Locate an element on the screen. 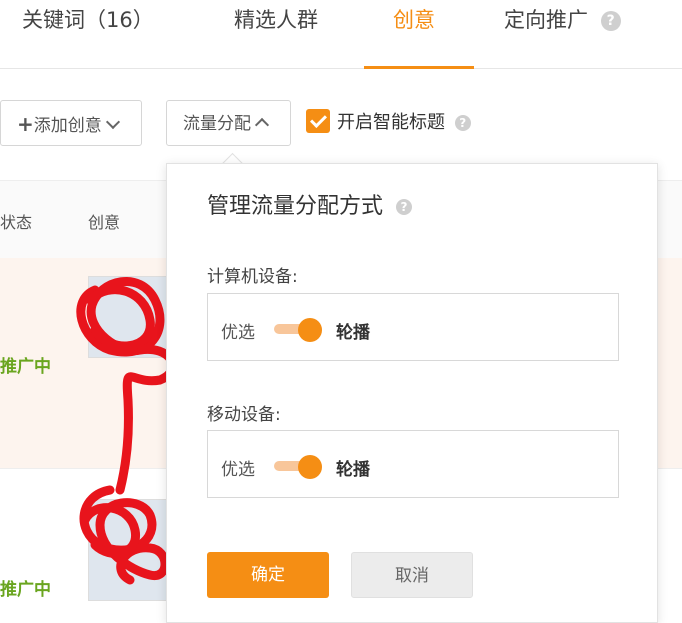 The height and width of the screenshot is (623, 682). tab-audience: 精选人群 is located at coordinates (276, 34).